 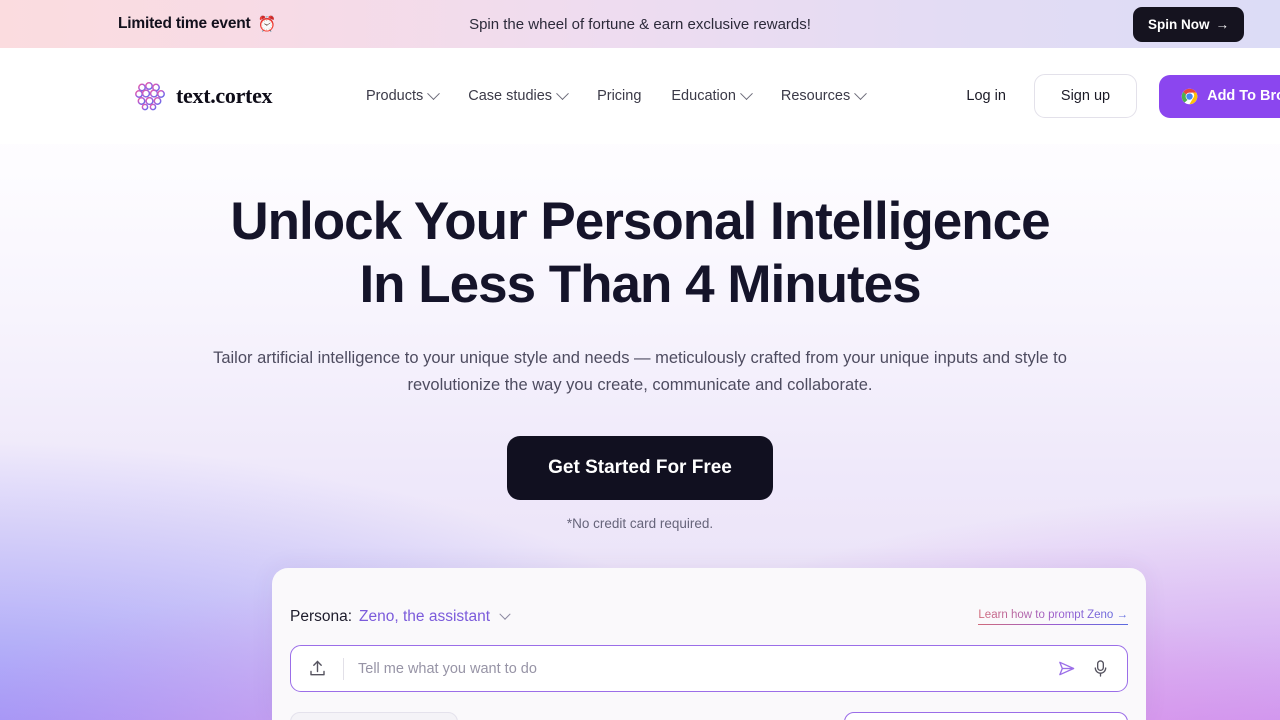 What do you see at coordinates (696, 668) in the screenshot?
I see `prompt-input` at bounding box center [696, 668].